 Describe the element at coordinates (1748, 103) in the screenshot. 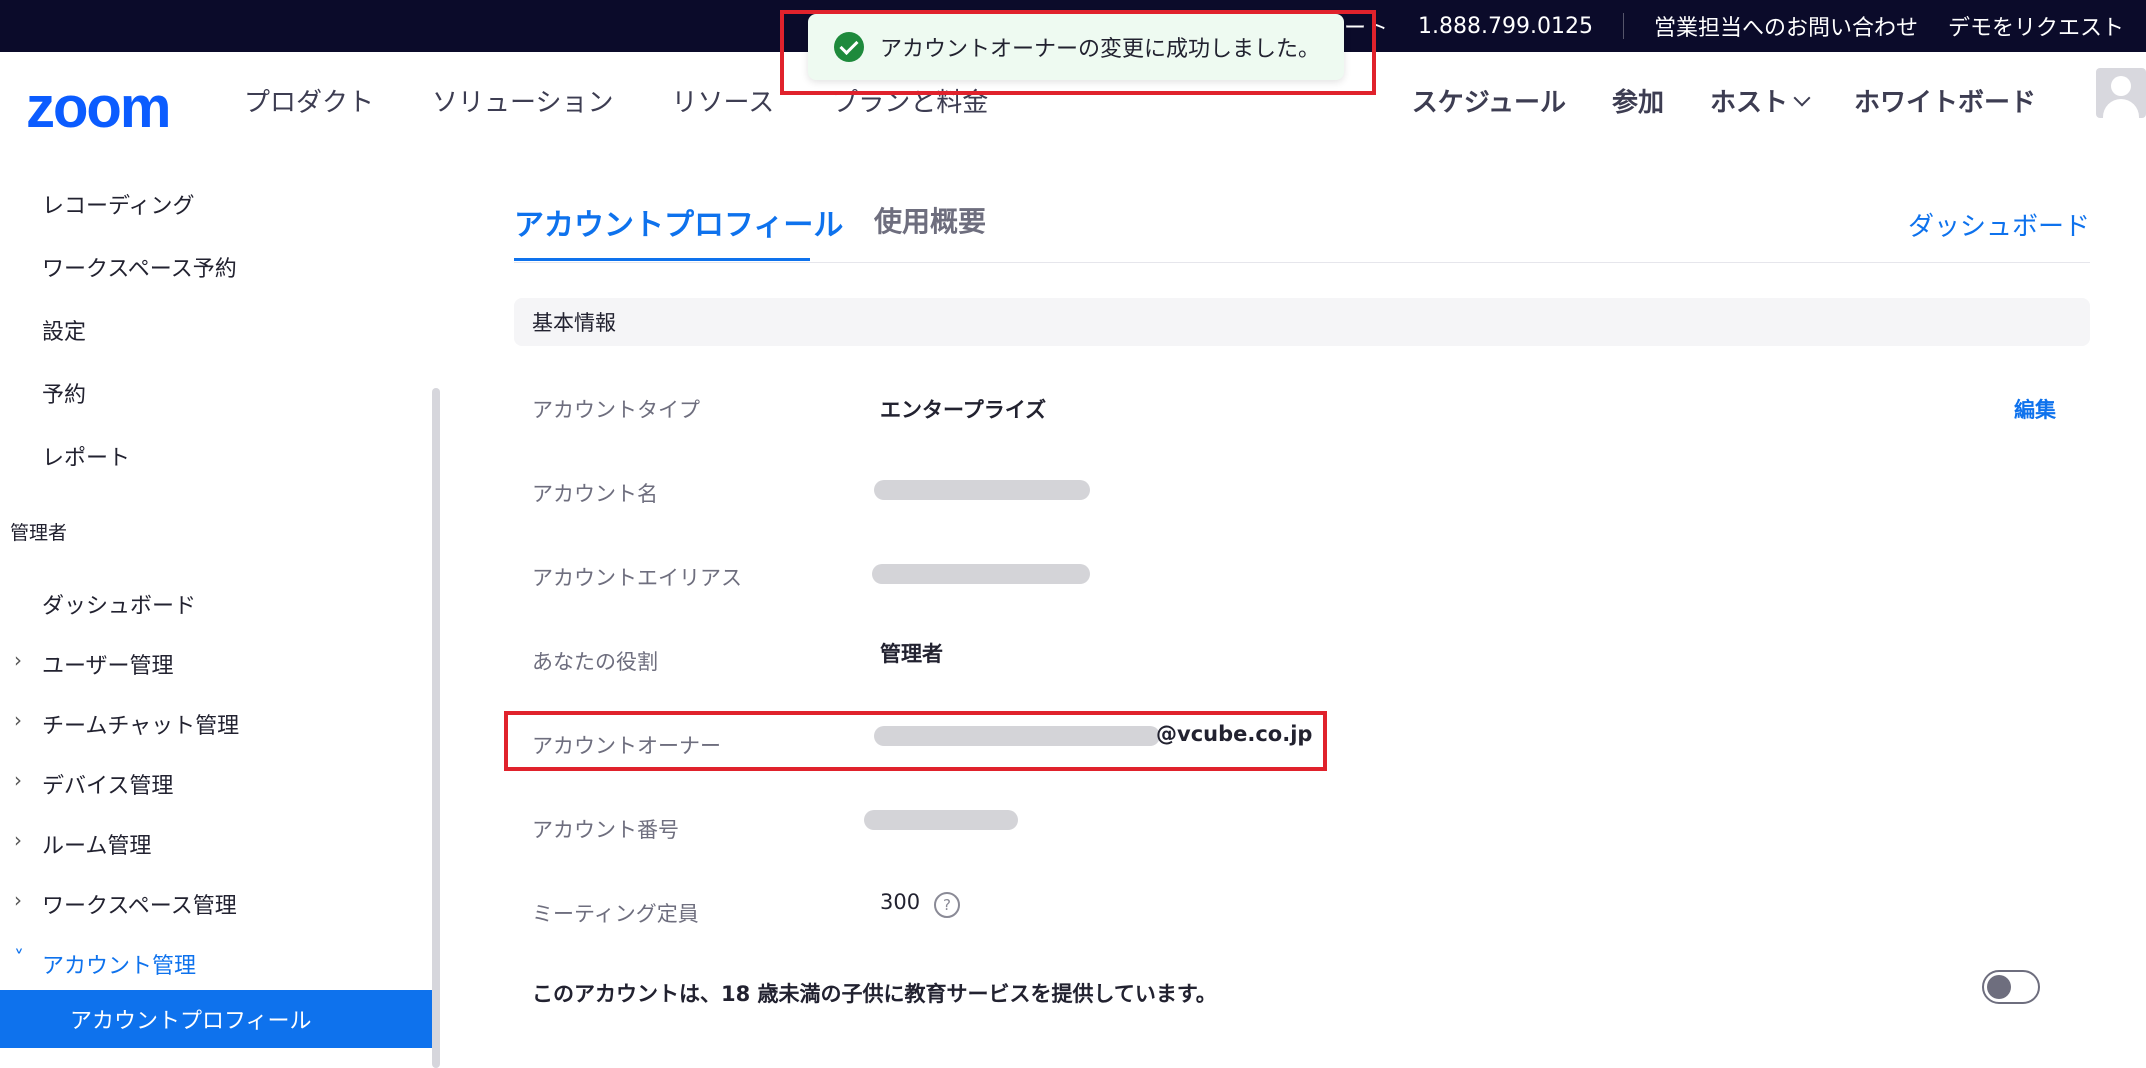

I see `nav-host-label: ホスト` at that location.